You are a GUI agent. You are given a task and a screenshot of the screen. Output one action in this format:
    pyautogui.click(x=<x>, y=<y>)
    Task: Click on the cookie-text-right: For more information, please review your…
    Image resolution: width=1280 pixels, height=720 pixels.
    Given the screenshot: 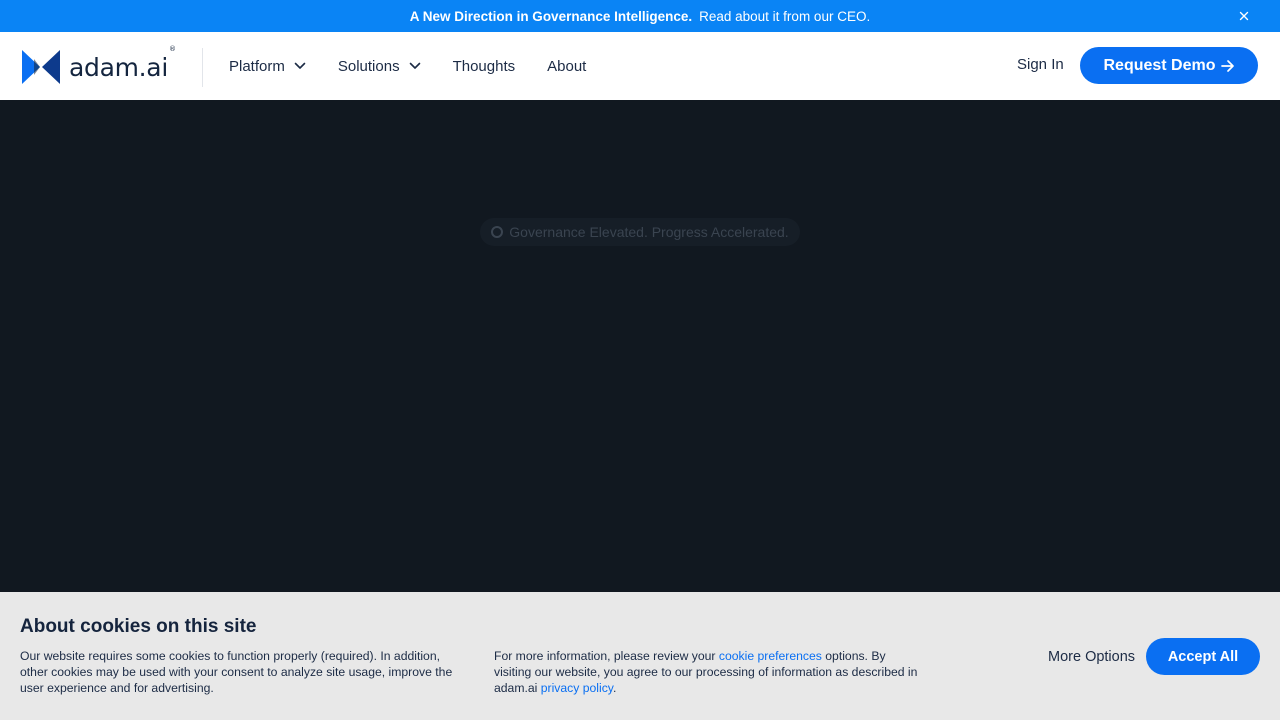 What is the action you would take?
    pyautogui.click(x=706, y=672)
    